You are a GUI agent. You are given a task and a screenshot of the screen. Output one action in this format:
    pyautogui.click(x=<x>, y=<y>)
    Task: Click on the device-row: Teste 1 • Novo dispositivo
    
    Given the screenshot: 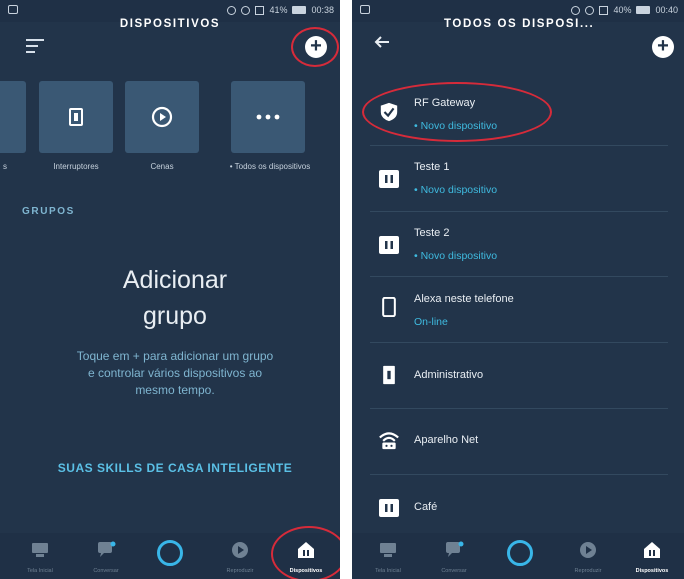 What is the action you would take?
    pyautogui.click(x=518, y=181)
    